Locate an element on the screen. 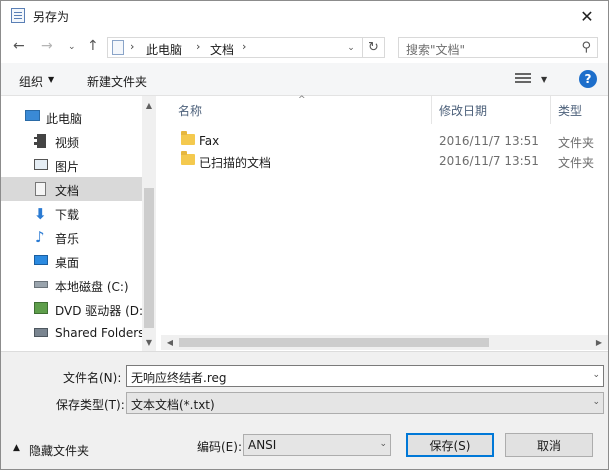 The image size is (609, 470). file-name: 已扫描的文档 is located at coordinates (235, 163).